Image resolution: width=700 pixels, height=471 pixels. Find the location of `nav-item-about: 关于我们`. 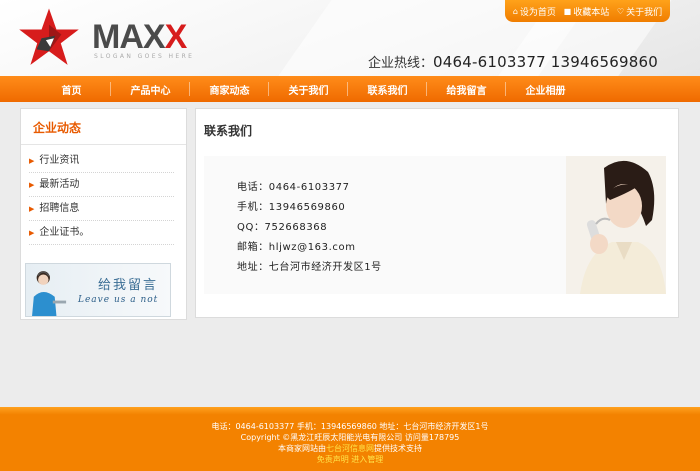

nav-item-about: 关于我们 is located at coordinates (308, 89).